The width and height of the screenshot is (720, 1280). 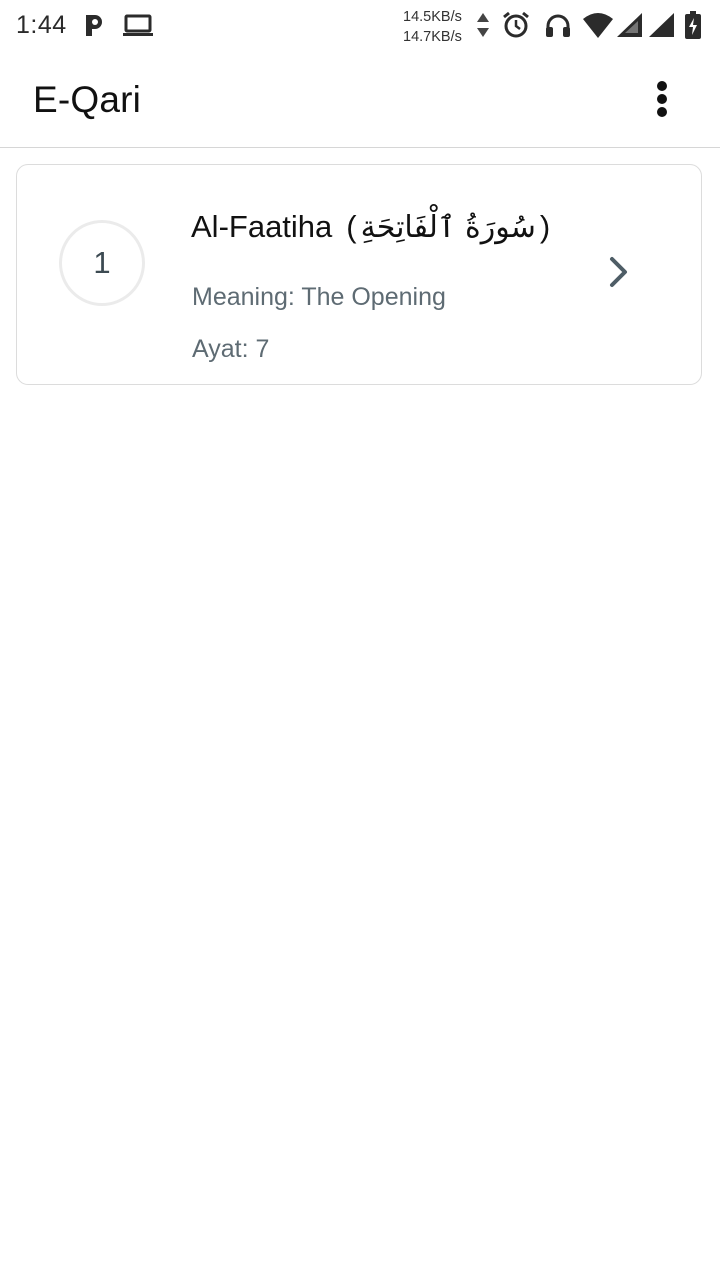 I want to click on laptop-icon, so click(x=138, y=25).